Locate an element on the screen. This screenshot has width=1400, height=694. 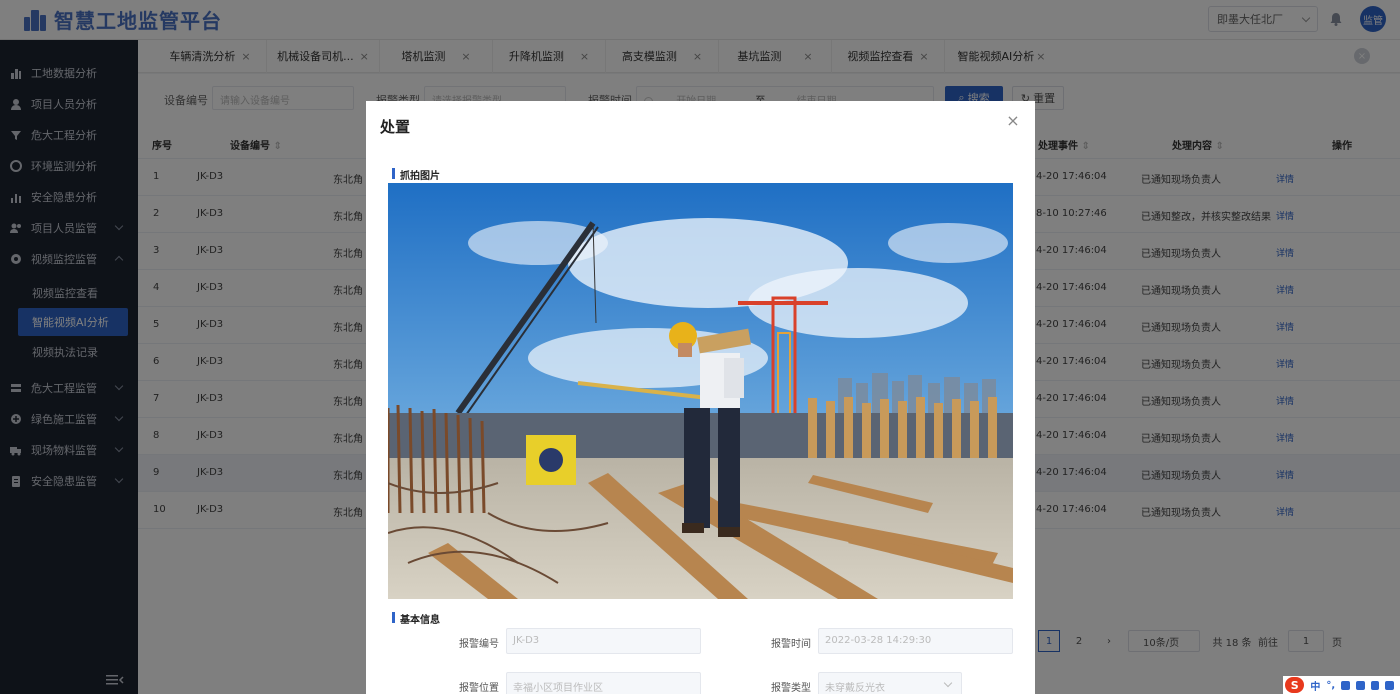
info-section-title: 基本信息 is located at coordinates (416, 618).